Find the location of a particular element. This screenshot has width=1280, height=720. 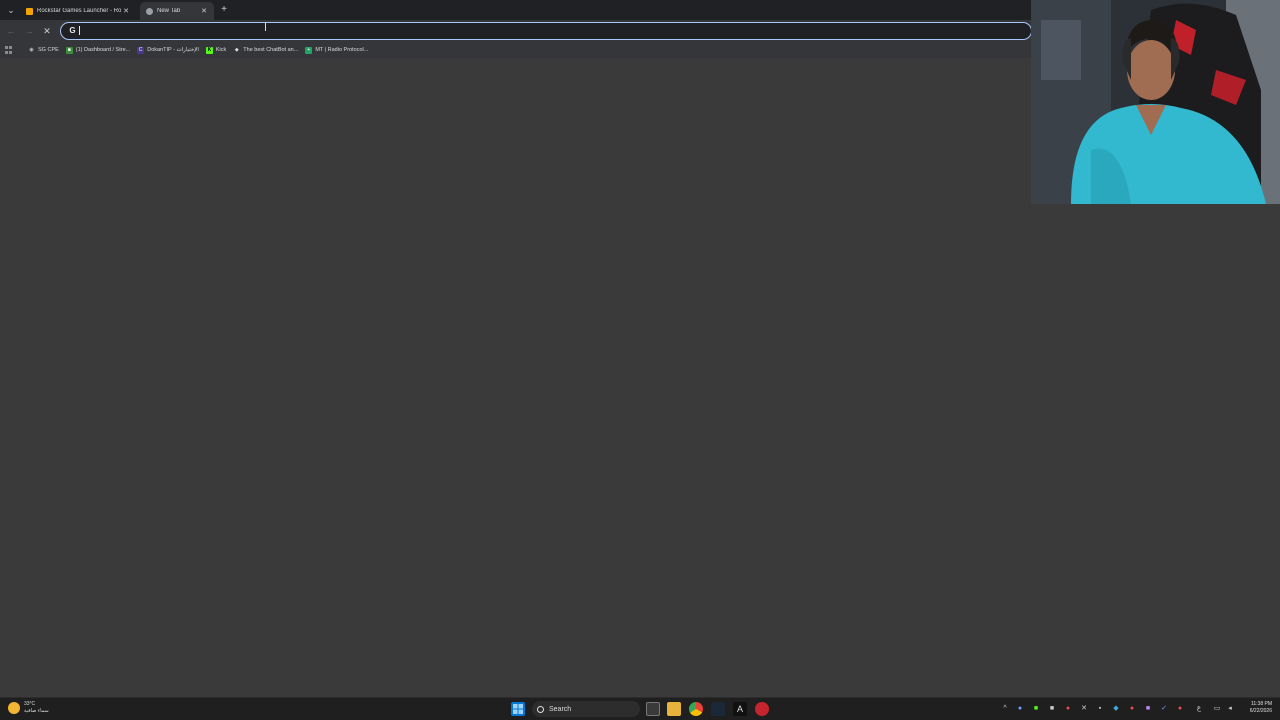

kick-icon: K is located at coordinates (209, 50).